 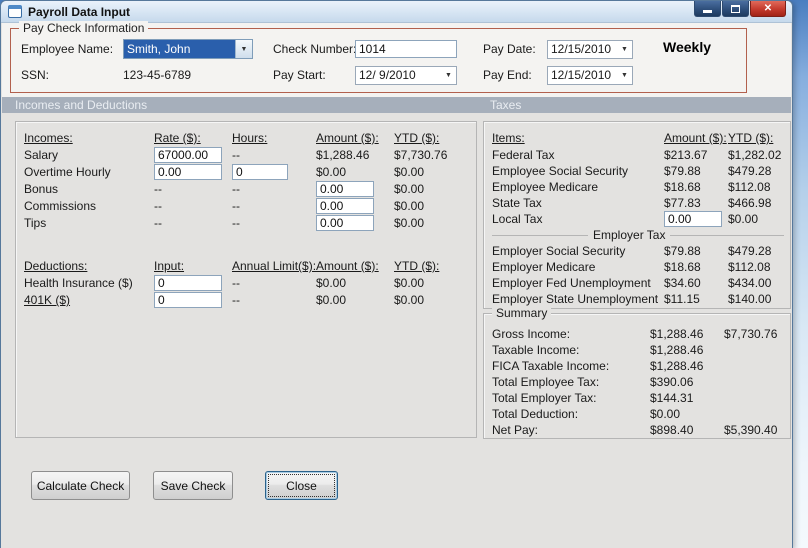 I want to click on tips-amount-input, so click(x=345, y=223).